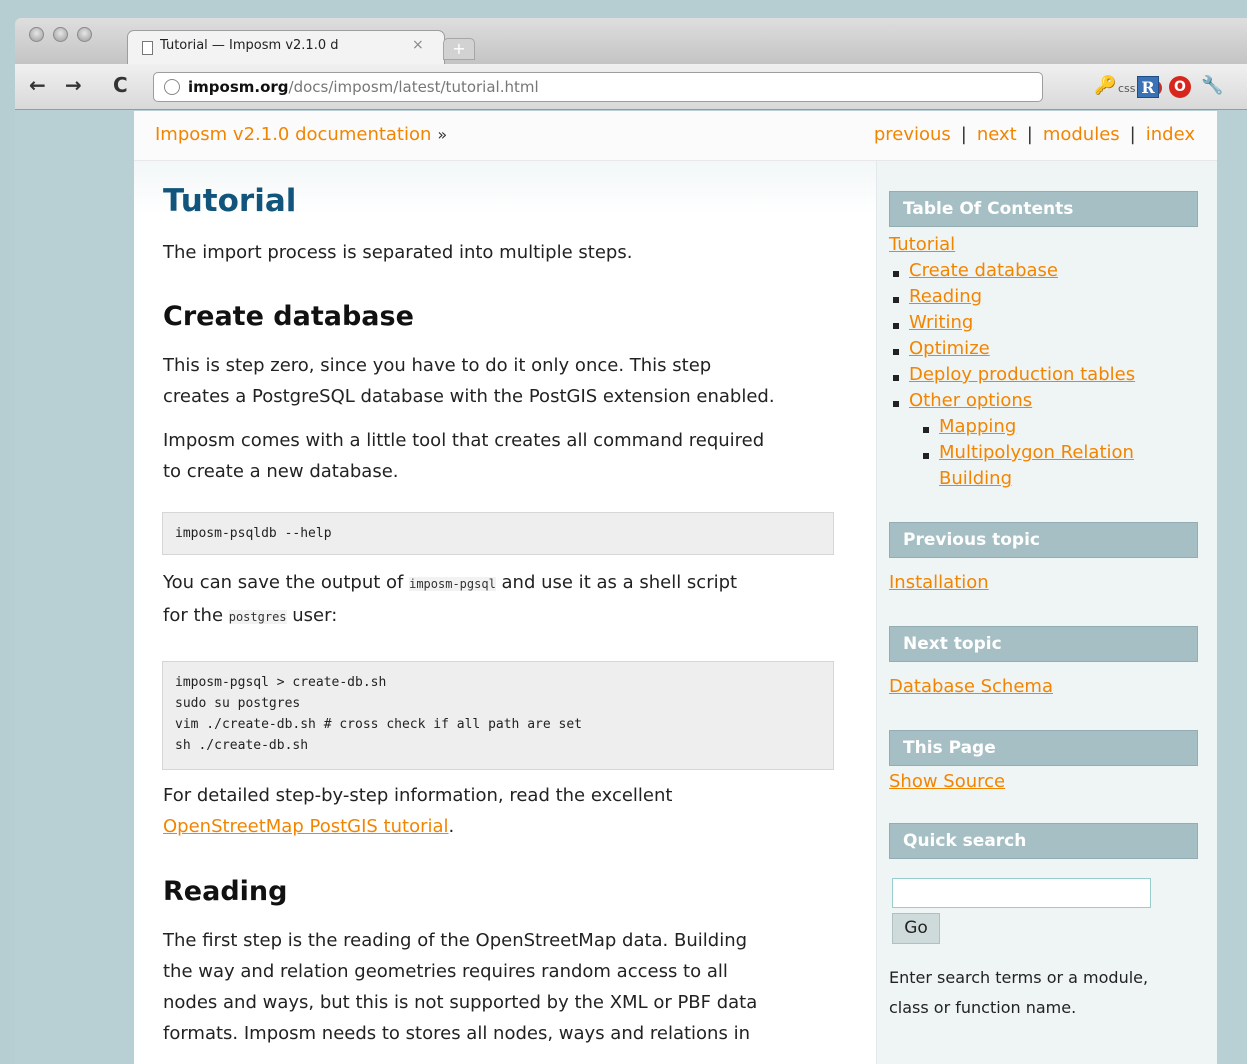  Describe the element at coordinates (1036, 452) in the screenshot. I see `toc-subitem-multipolygon: Multipolygon Relation` at that location.